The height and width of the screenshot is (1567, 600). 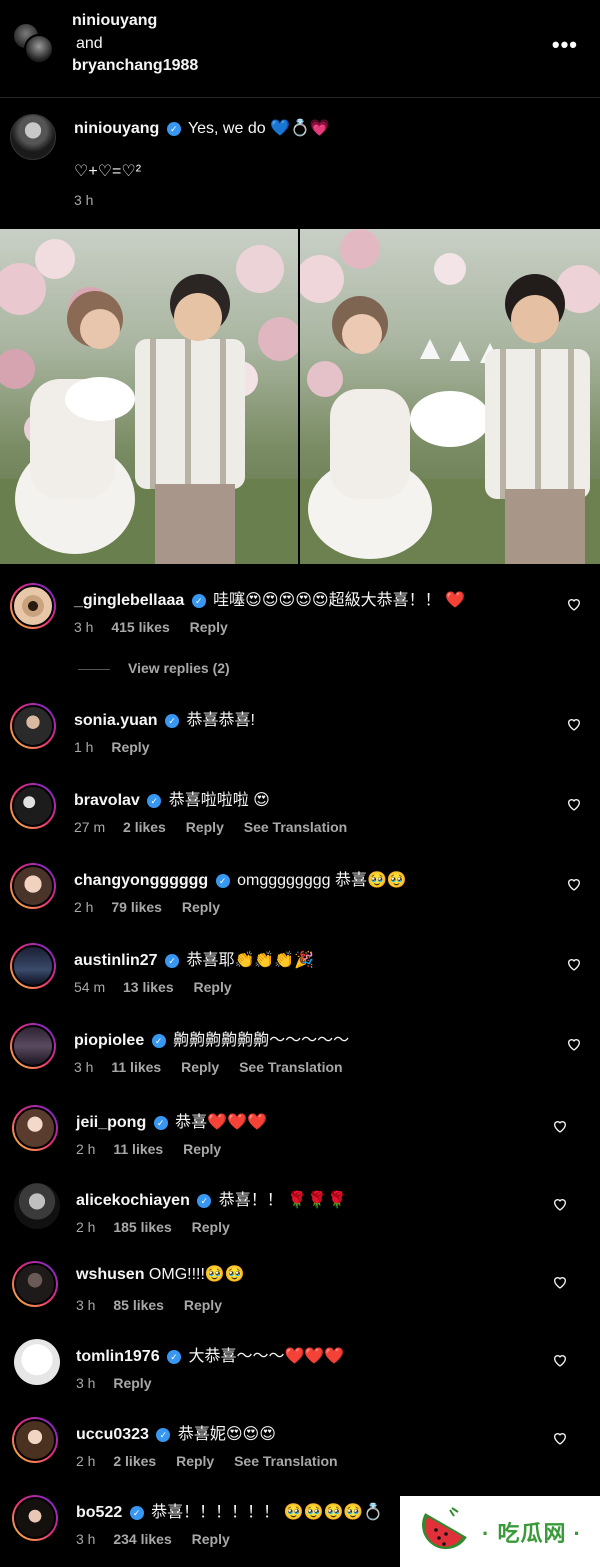 I want to click on username-link: bo522, so click(x=99, y=1512).